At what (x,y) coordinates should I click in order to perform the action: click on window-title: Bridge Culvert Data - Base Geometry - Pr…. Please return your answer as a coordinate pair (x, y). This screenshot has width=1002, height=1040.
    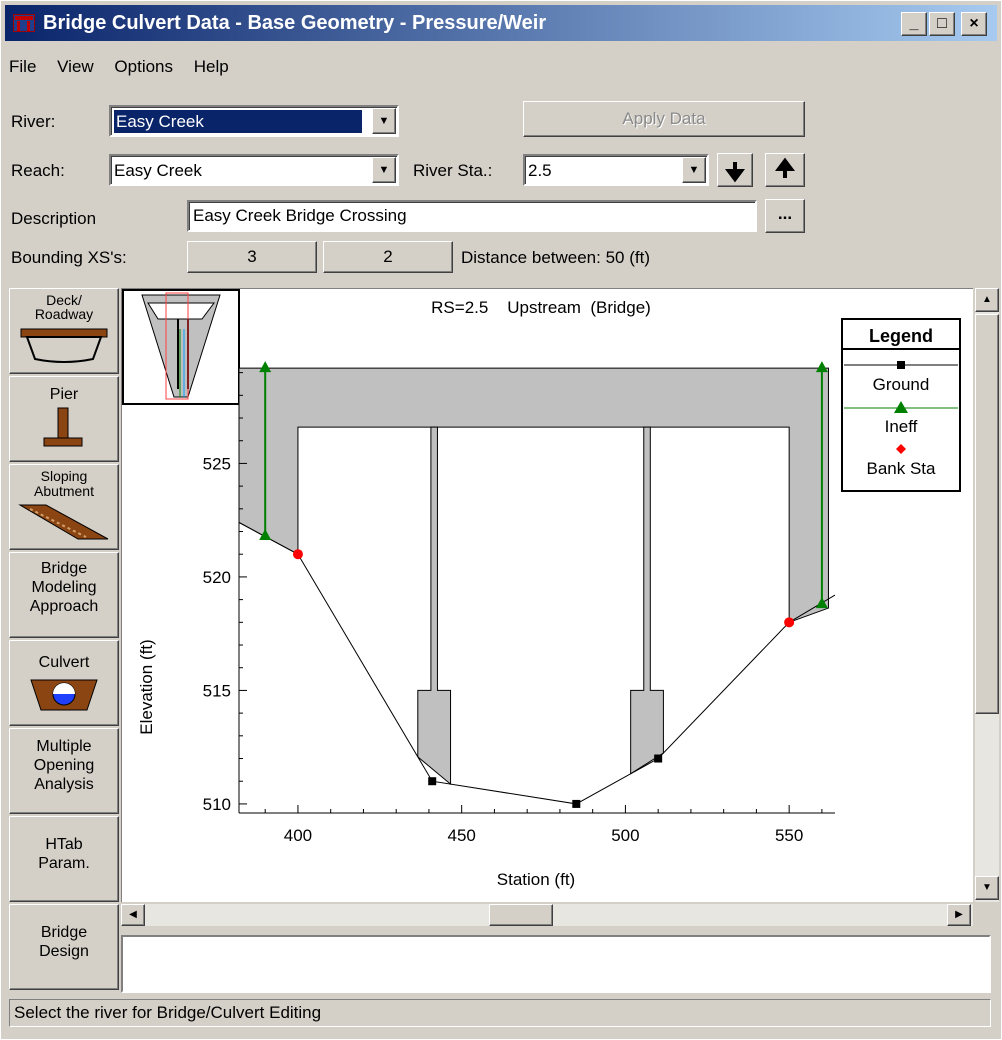
    Looking at the image, I should click on (295, 23).